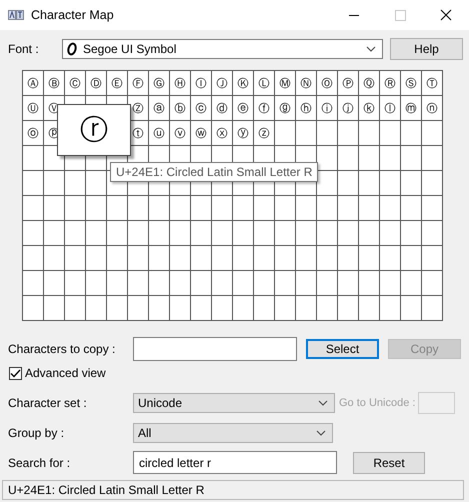 The image size is (469, 502). What do you see at coordinates (159, 108) in the screenshot?
I see `character-cell: ⓐ` at bounding box center [159, 108].